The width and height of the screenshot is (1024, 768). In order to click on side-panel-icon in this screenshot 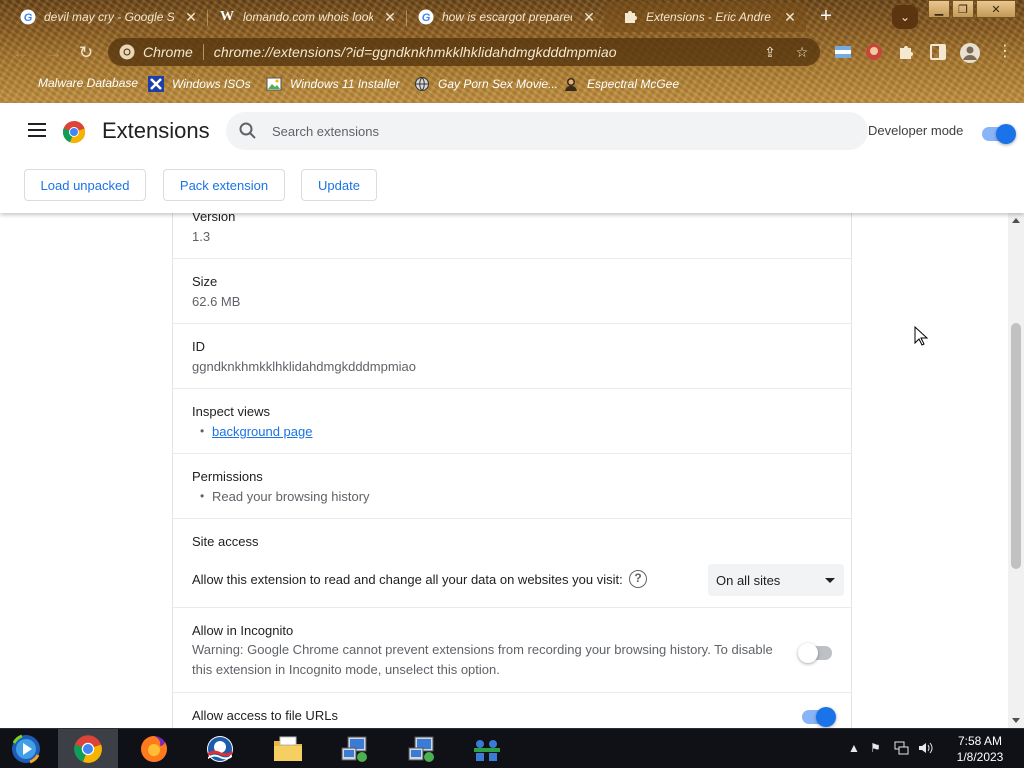, I will do `click(938, 52)`.